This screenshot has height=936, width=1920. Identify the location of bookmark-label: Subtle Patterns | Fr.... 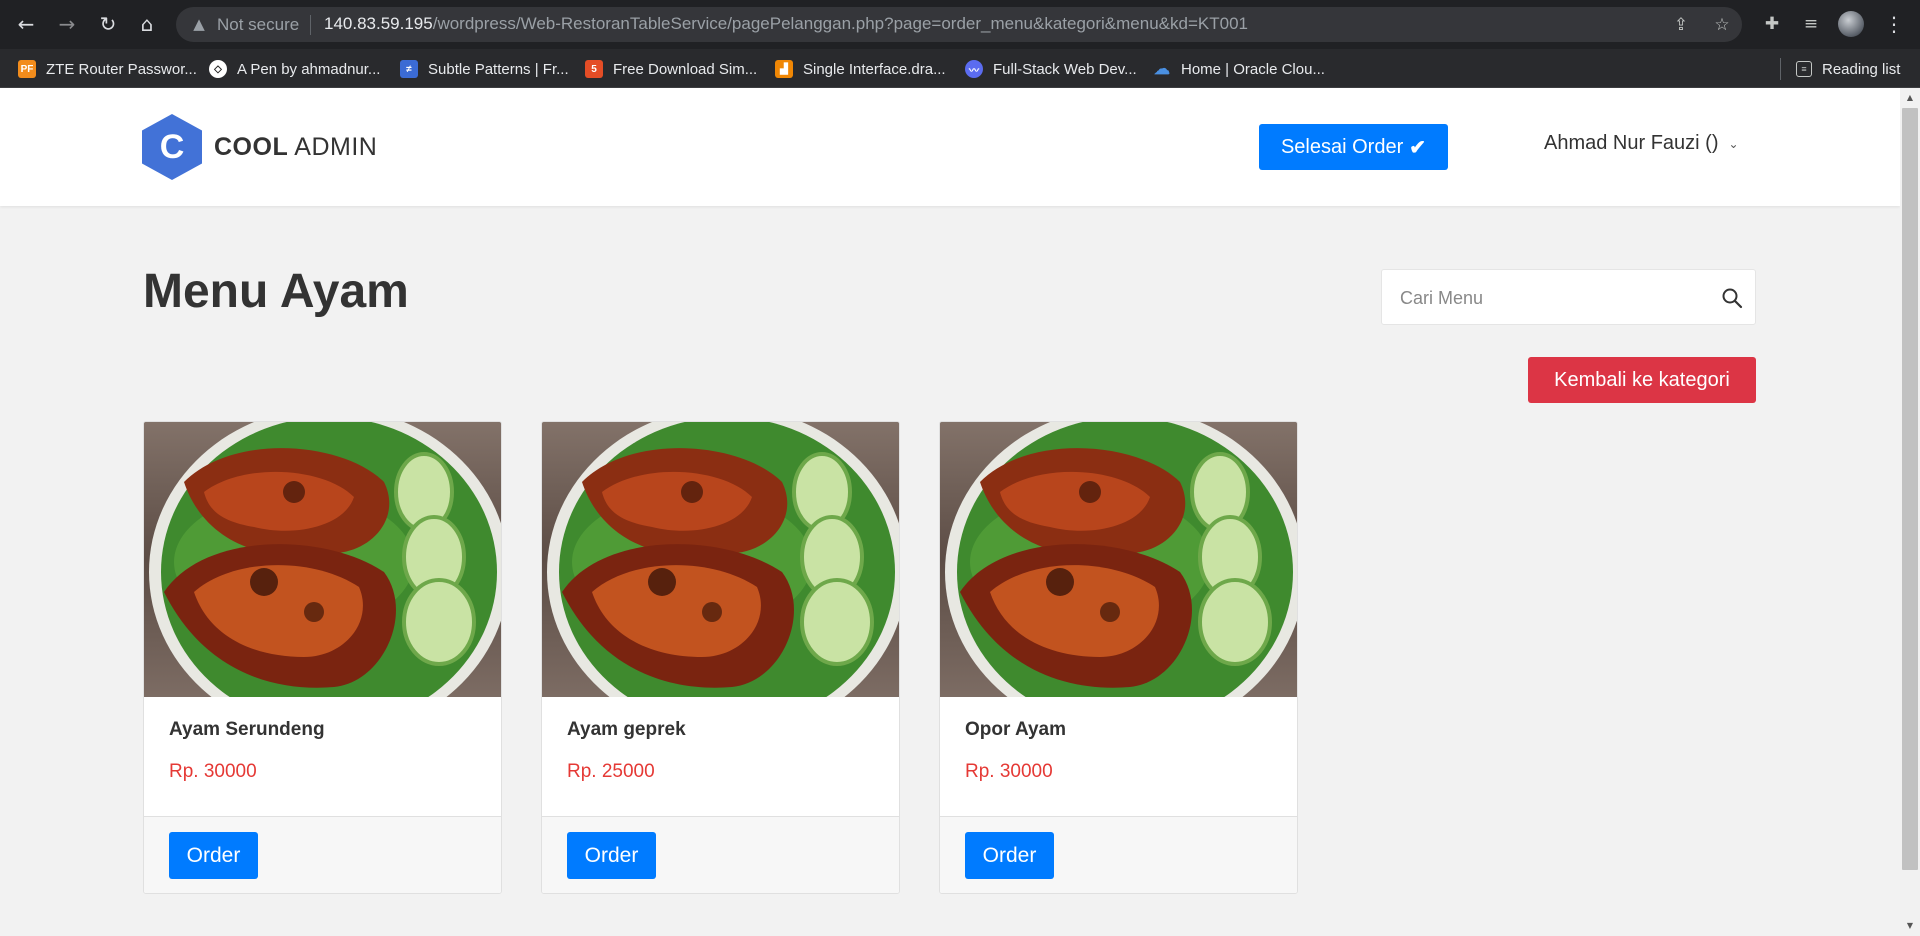
(498, 69).